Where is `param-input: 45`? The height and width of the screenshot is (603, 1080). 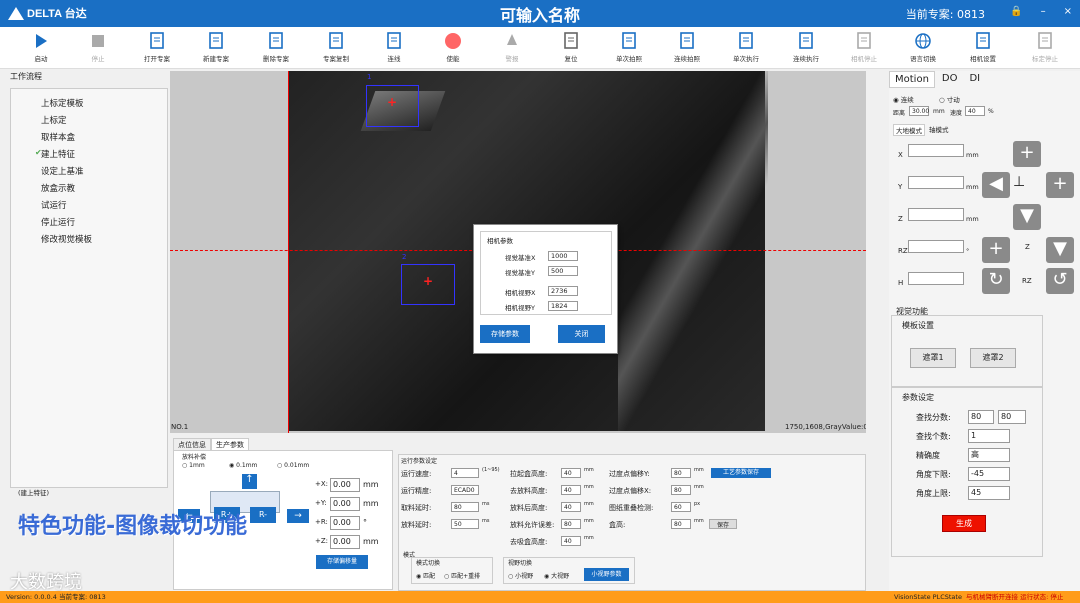 param-input: 45 is located at coordinates (989, 493).